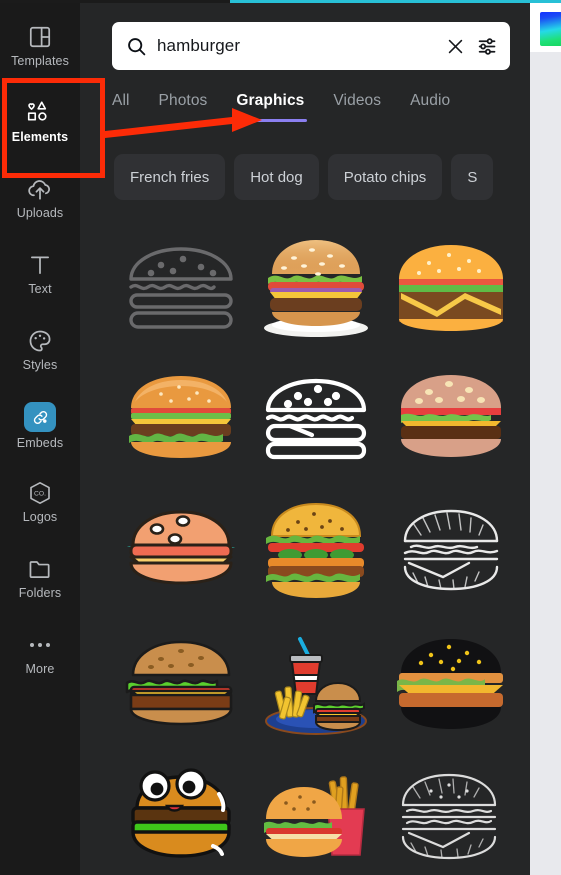 This screenshot has width=561, height=875. I want to click on logos-icon: CO., so click(40, 493).